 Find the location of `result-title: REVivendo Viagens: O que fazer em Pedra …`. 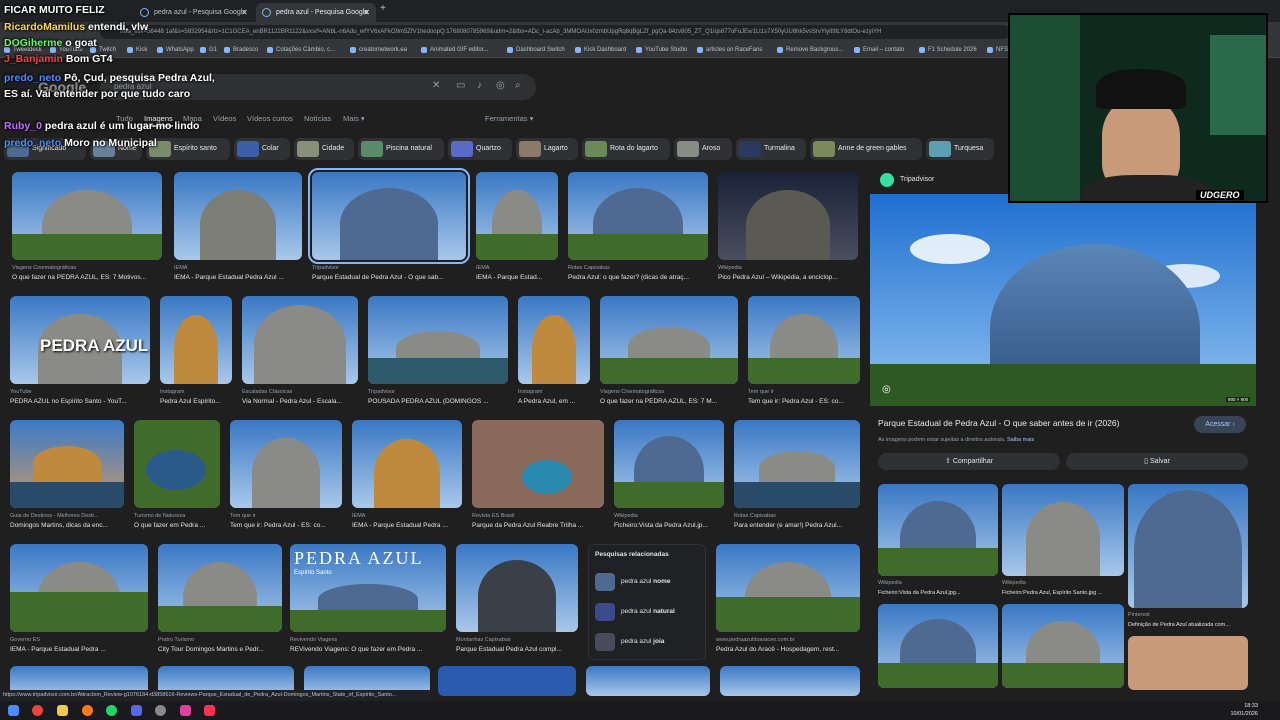

result-title: REVivendo Viagens: O que fazer em Pedra … is located at coordinates (368, 649).